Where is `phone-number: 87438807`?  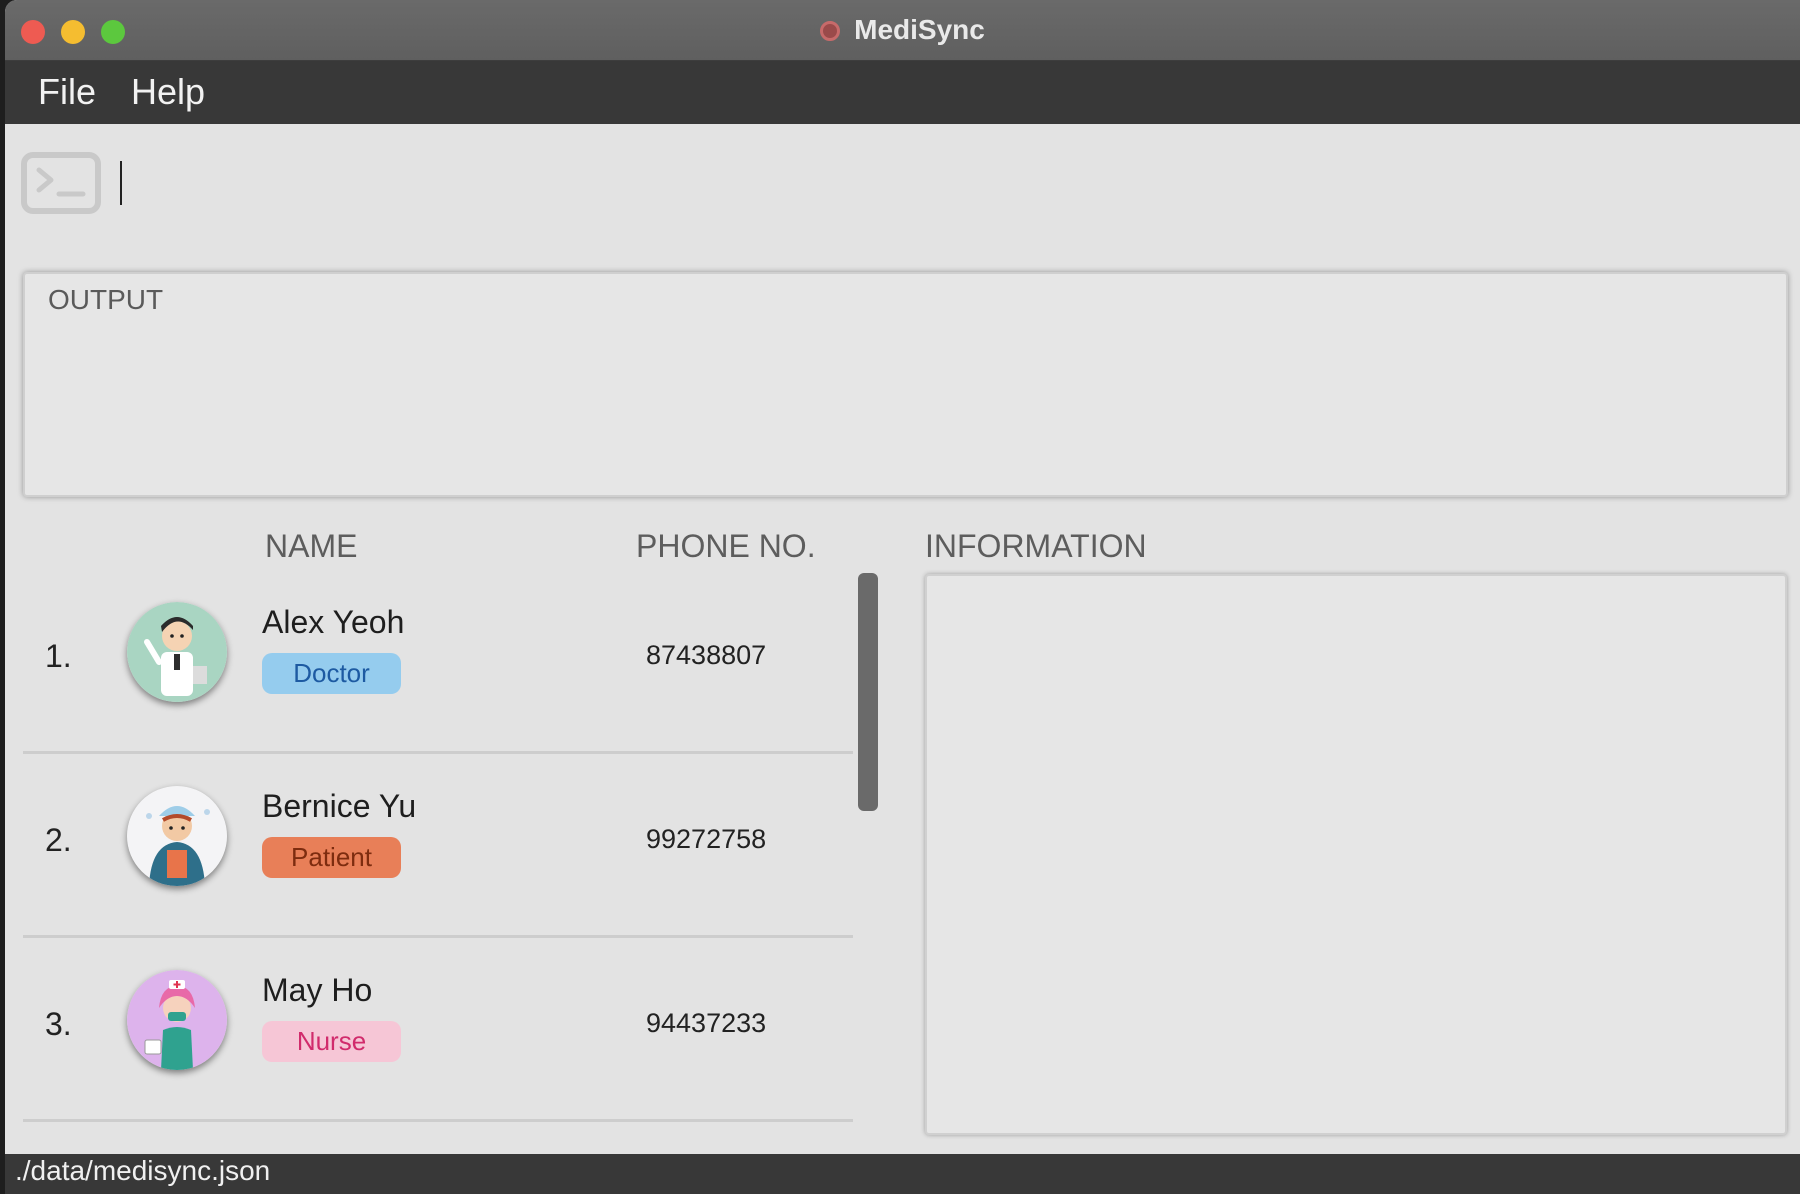
phone-number: 87438807 is located at coordinates (706, 655).